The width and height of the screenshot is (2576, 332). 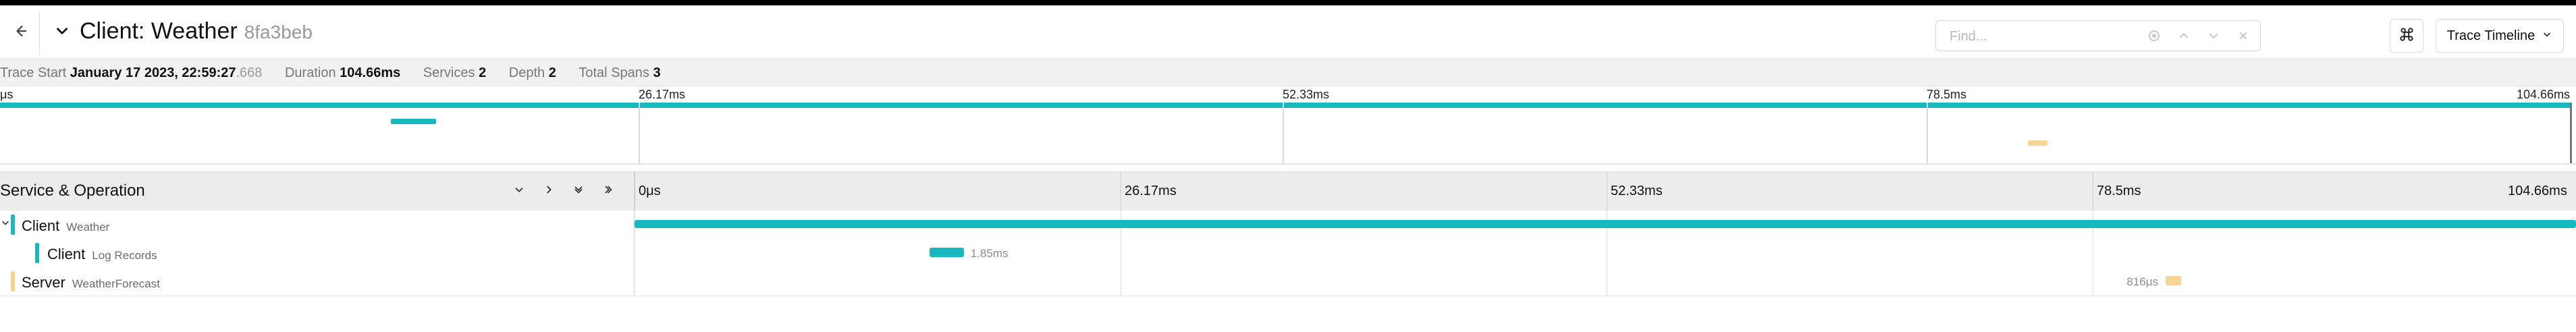 I want to click on minimap-ticks: μs 26.17ms 52.33ms 78.5ms 104.66ms, so click(x=1288, y=94).